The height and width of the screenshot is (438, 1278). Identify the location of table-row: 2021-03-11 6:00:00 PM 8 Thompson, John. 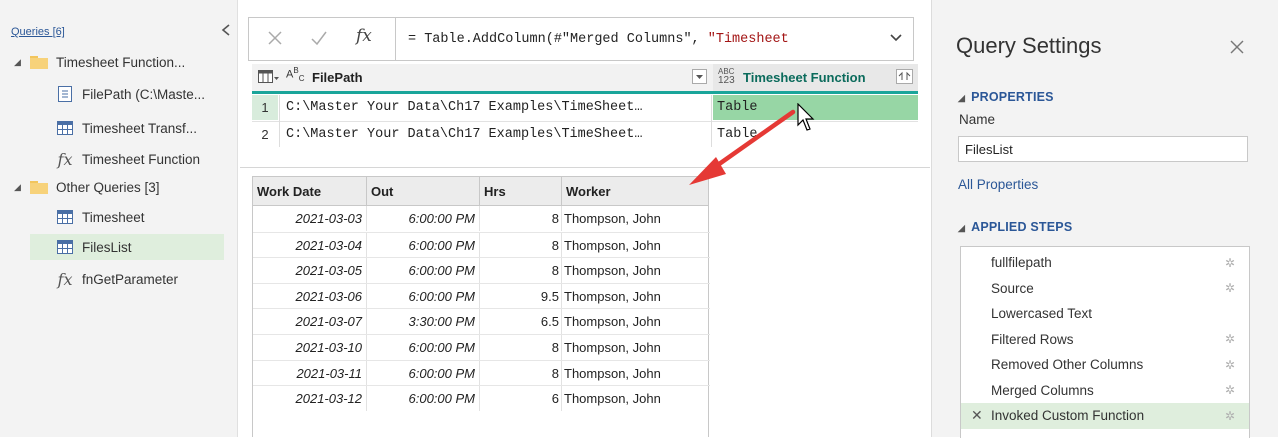
(481, 373).